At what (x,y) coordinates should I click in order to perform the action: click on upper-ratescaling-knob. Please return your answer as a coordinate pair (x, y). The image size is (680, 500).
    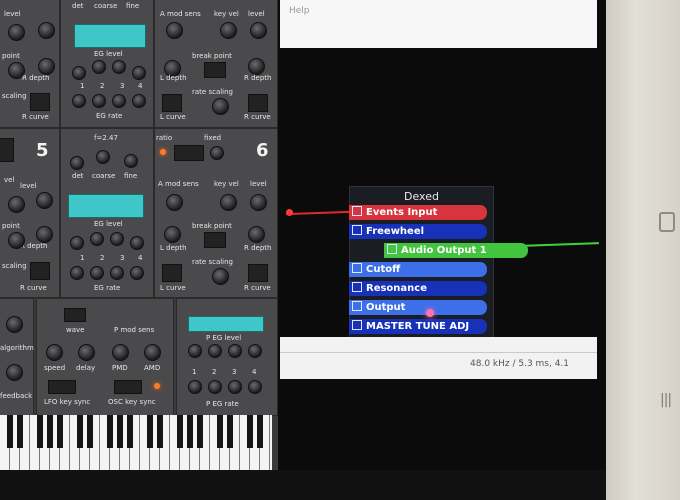
    Looking at the image, I should click on (220, 106).